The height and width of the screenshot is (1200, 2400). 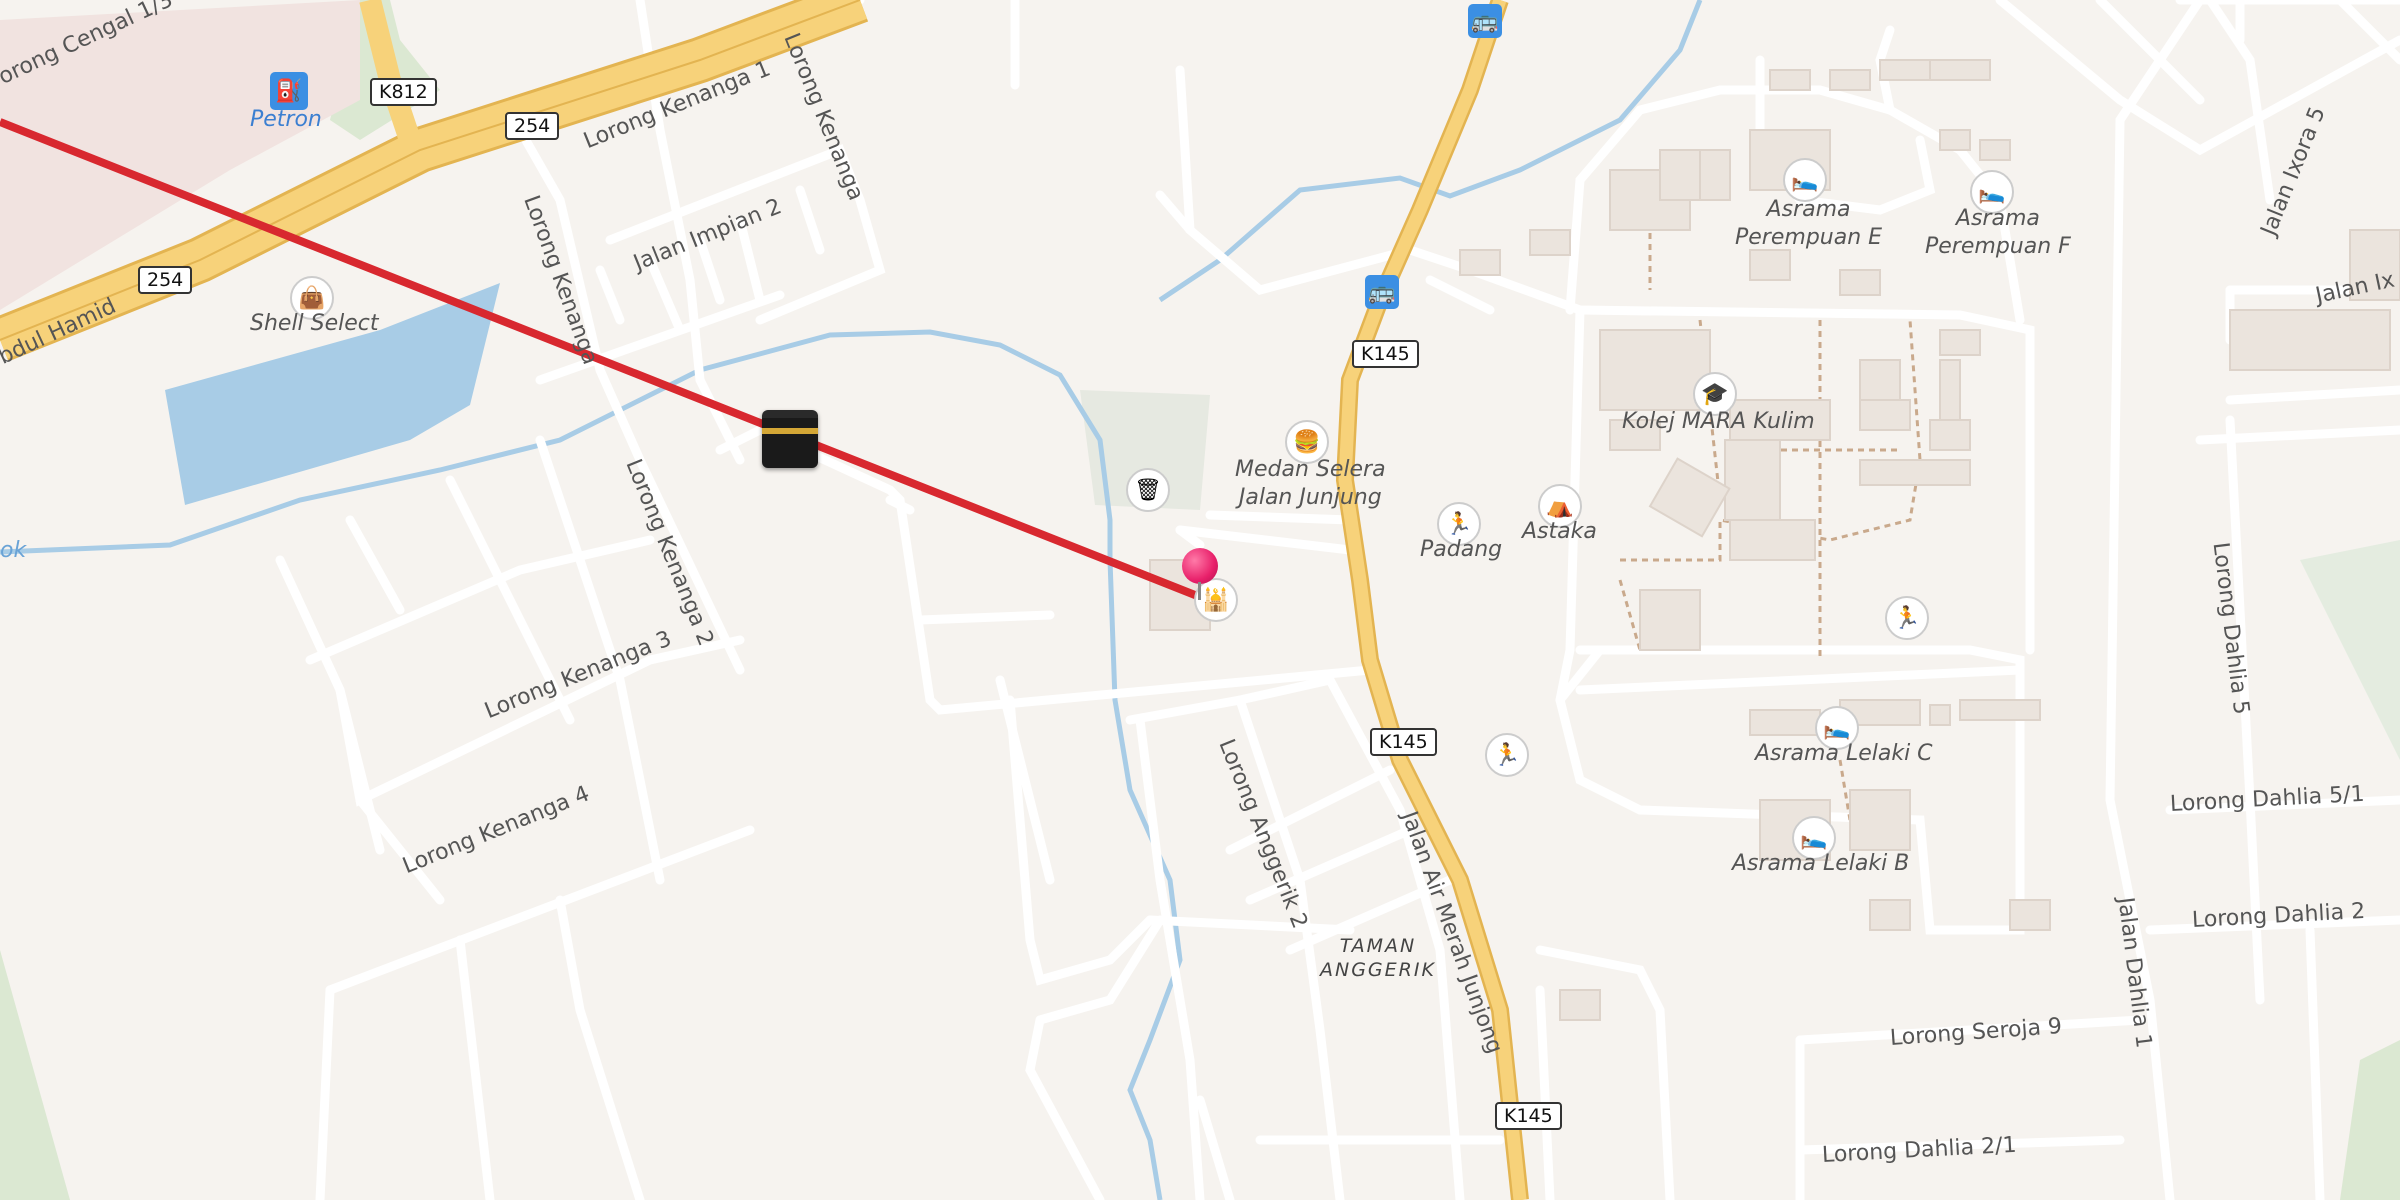 I want to click on poi-label-shell-select: Shell Select, so click(x=314, y=324).